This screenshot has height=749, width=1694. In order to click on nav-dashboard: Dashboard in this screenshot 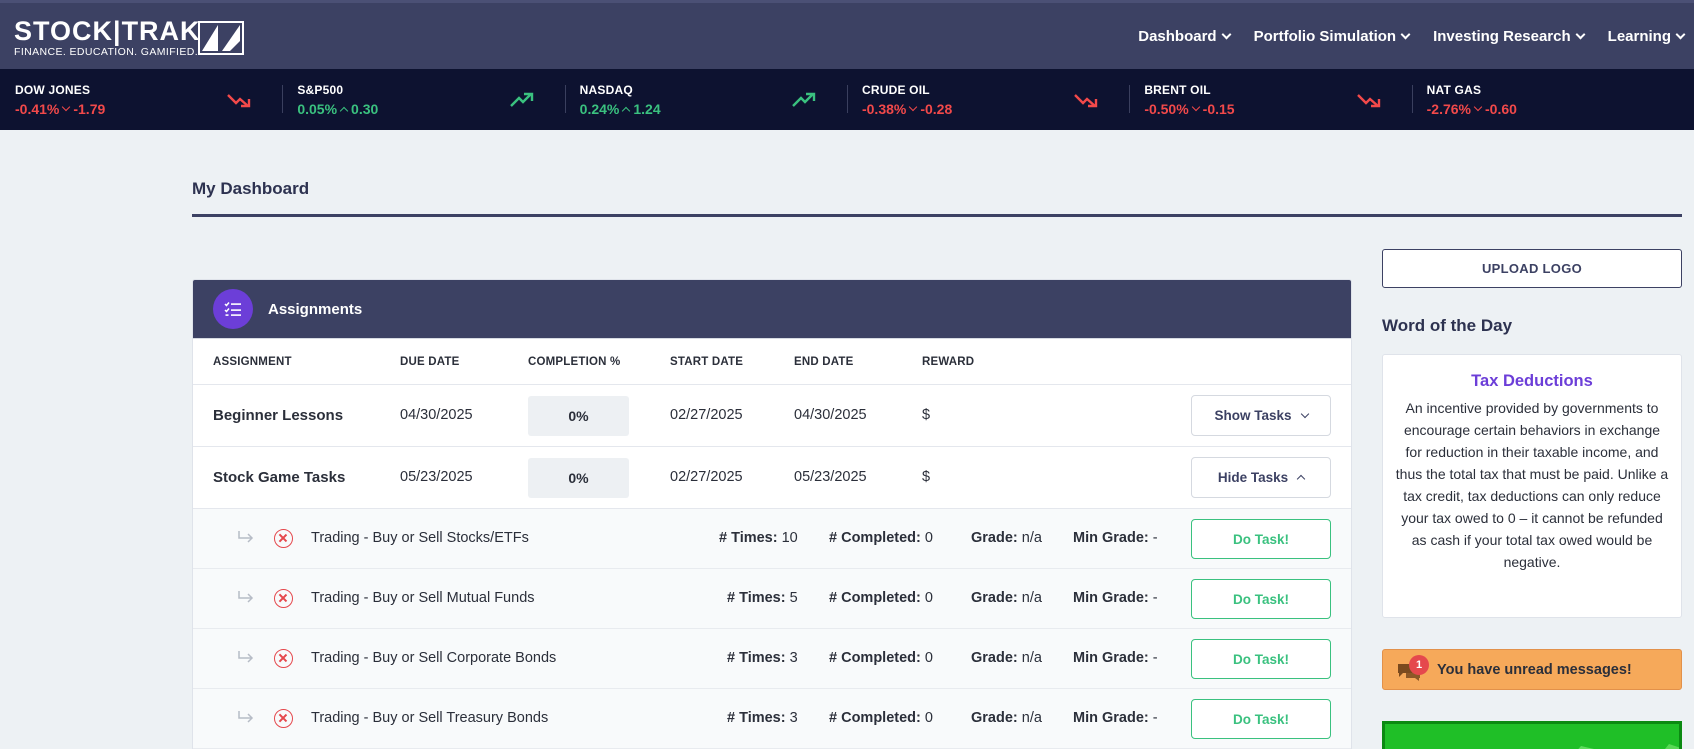, I will do `click(1185, 36)`.